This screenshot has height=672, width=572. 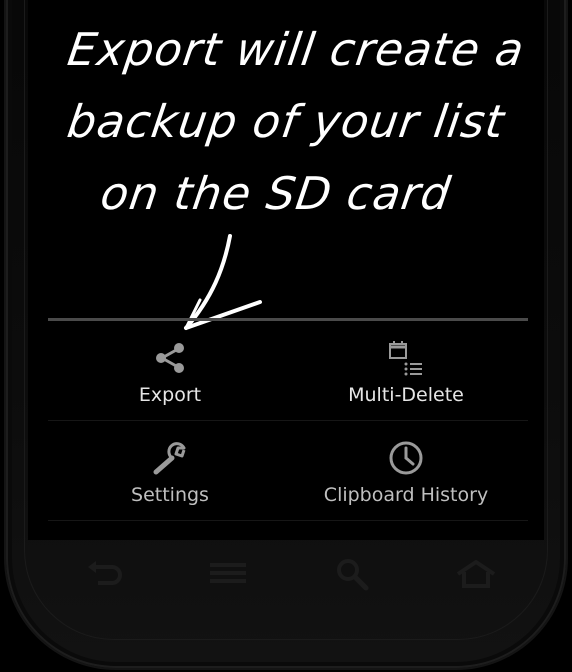 I want to click on back-button, so click(x=104, y=574).